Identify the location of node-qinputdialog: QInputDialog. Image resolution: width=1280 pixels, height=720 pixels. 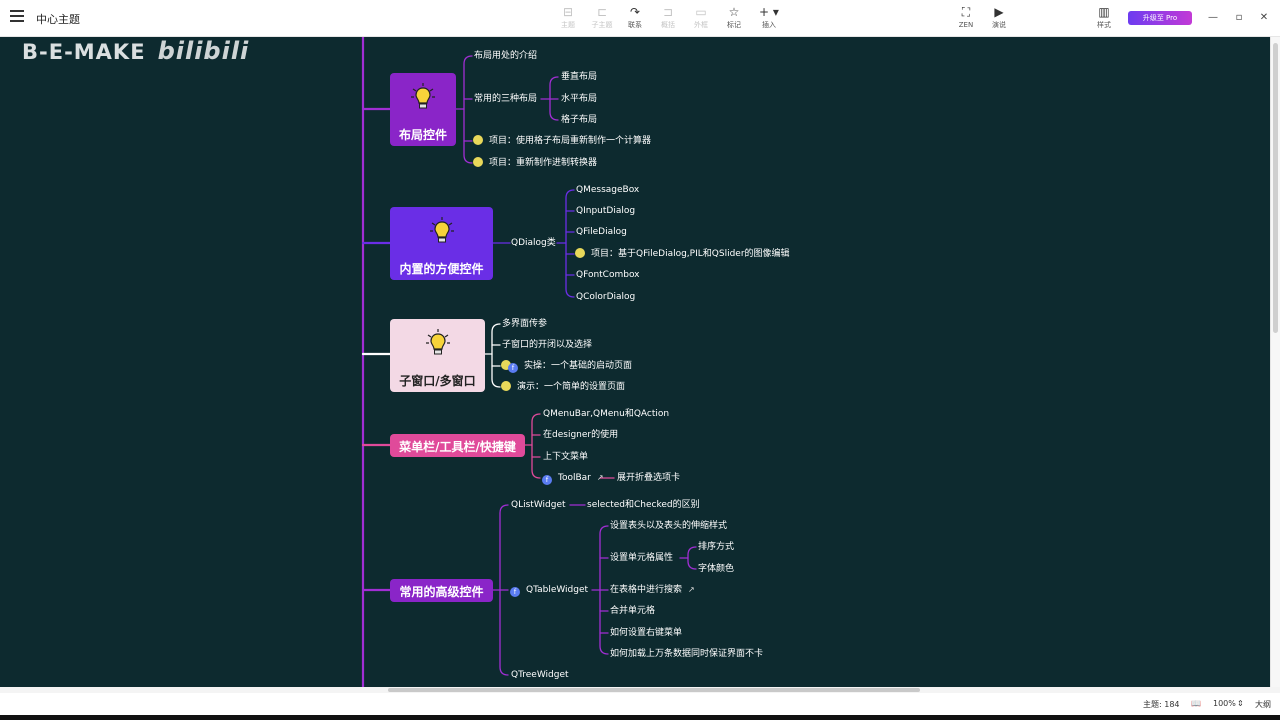
(605, 211).